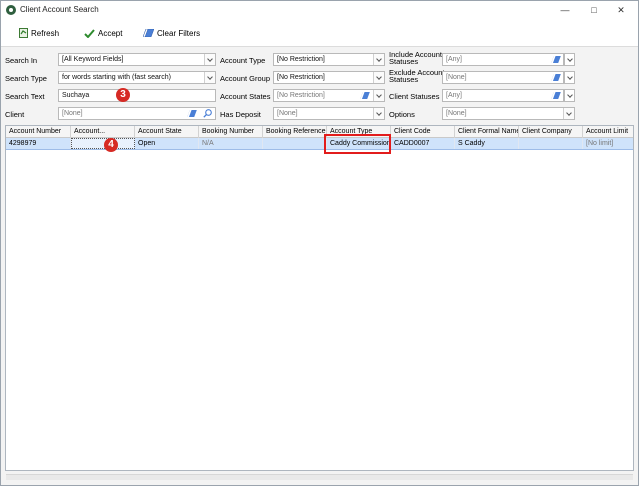  What do you see at coordinates (301, 77) in the screenshot?
I see `account-group-value: [No Restriction]` at bounding box center [301, 77].